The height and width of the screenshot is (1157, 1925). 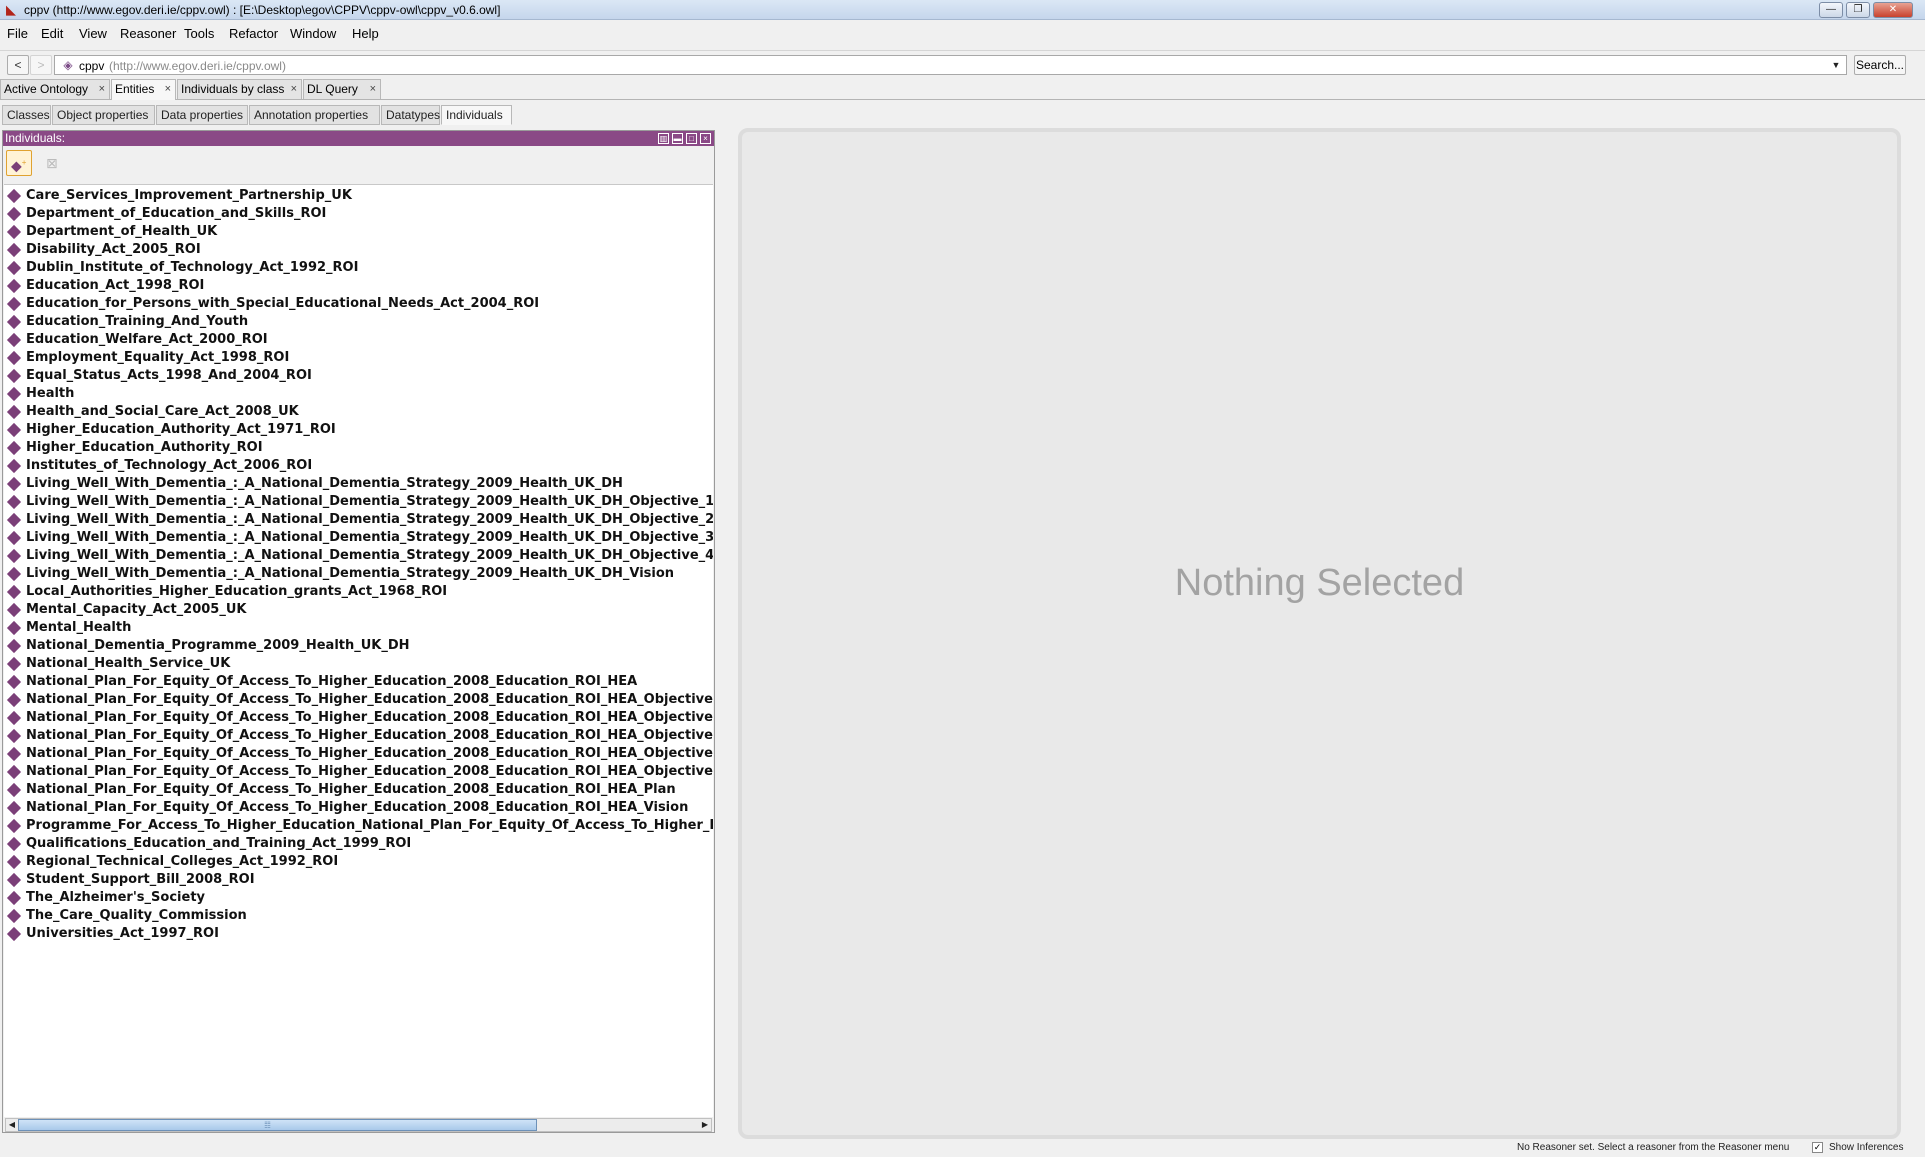 I want to click on list-item: Regional_Technical_Colleges_Act_1992_ROI, so click(x=358, y=862).